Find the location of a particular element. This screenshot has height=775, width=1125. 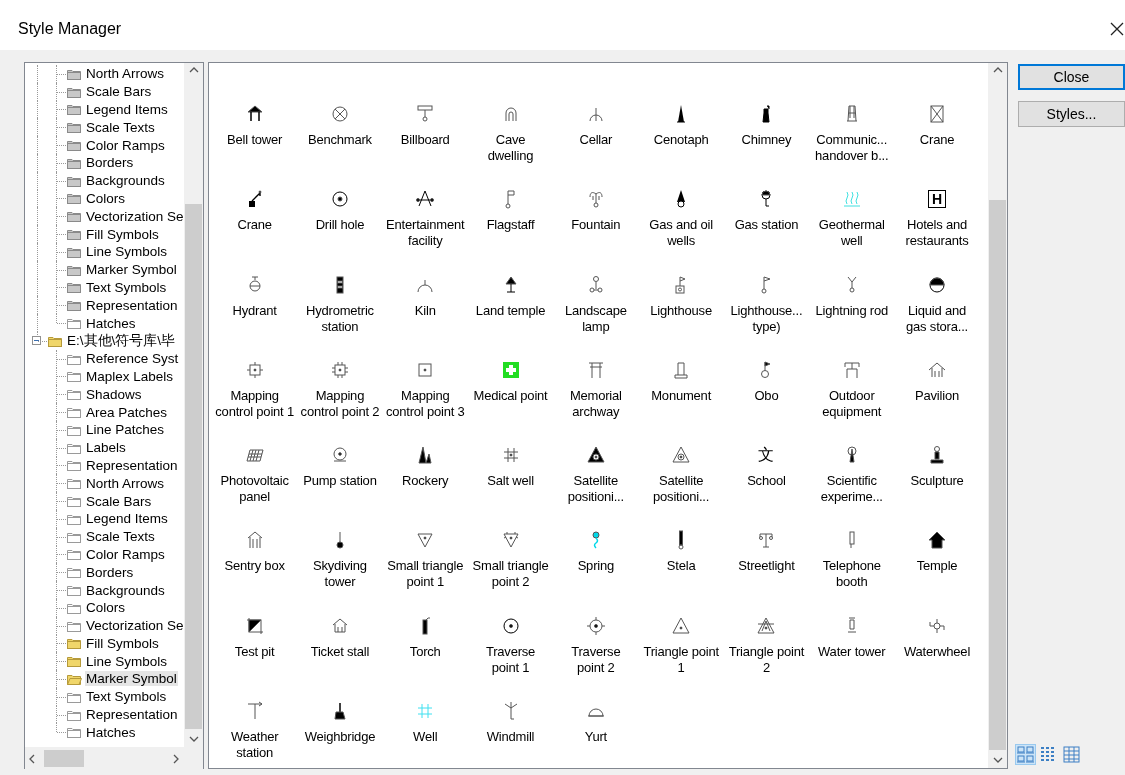

symbol-label: Drill hole is located at coordinates (340, 225).